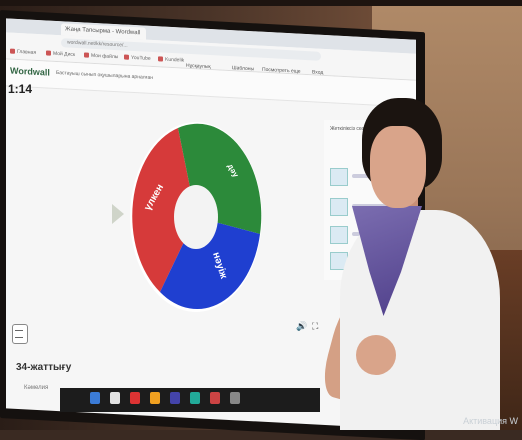  What do you see at coordinates (301, 327) in the screenshot?
I see `speaker-icon: 🔊` at bounding box center [301, 327].